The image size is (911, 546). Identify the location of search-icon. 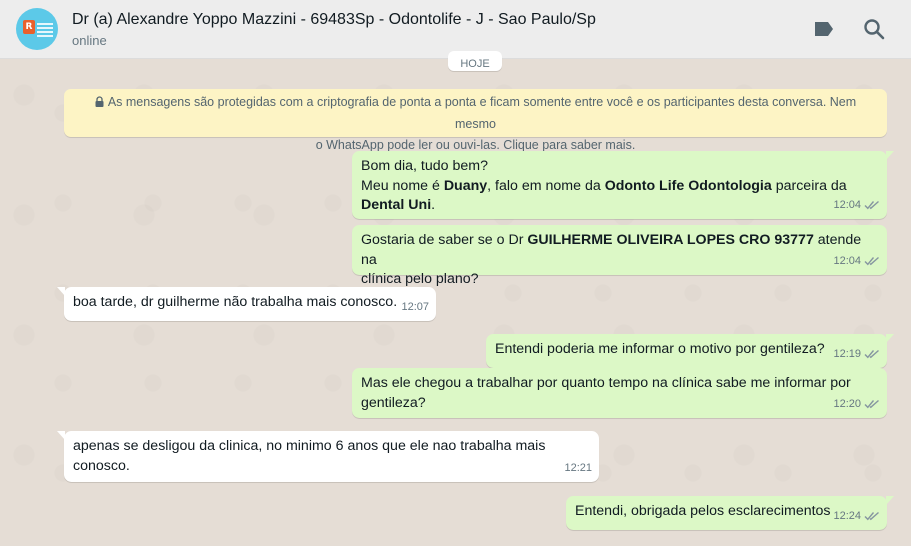
(874, 29).